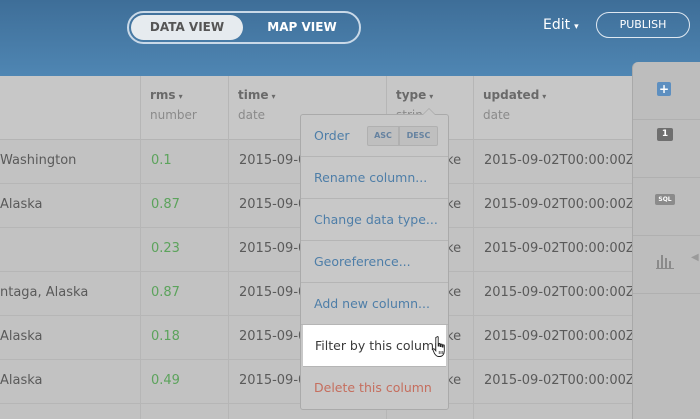  What do you see at coordinates (643, 25) in the screenshot?
I see `publish-button: PUBLISH` at bounding box center [643, 25].